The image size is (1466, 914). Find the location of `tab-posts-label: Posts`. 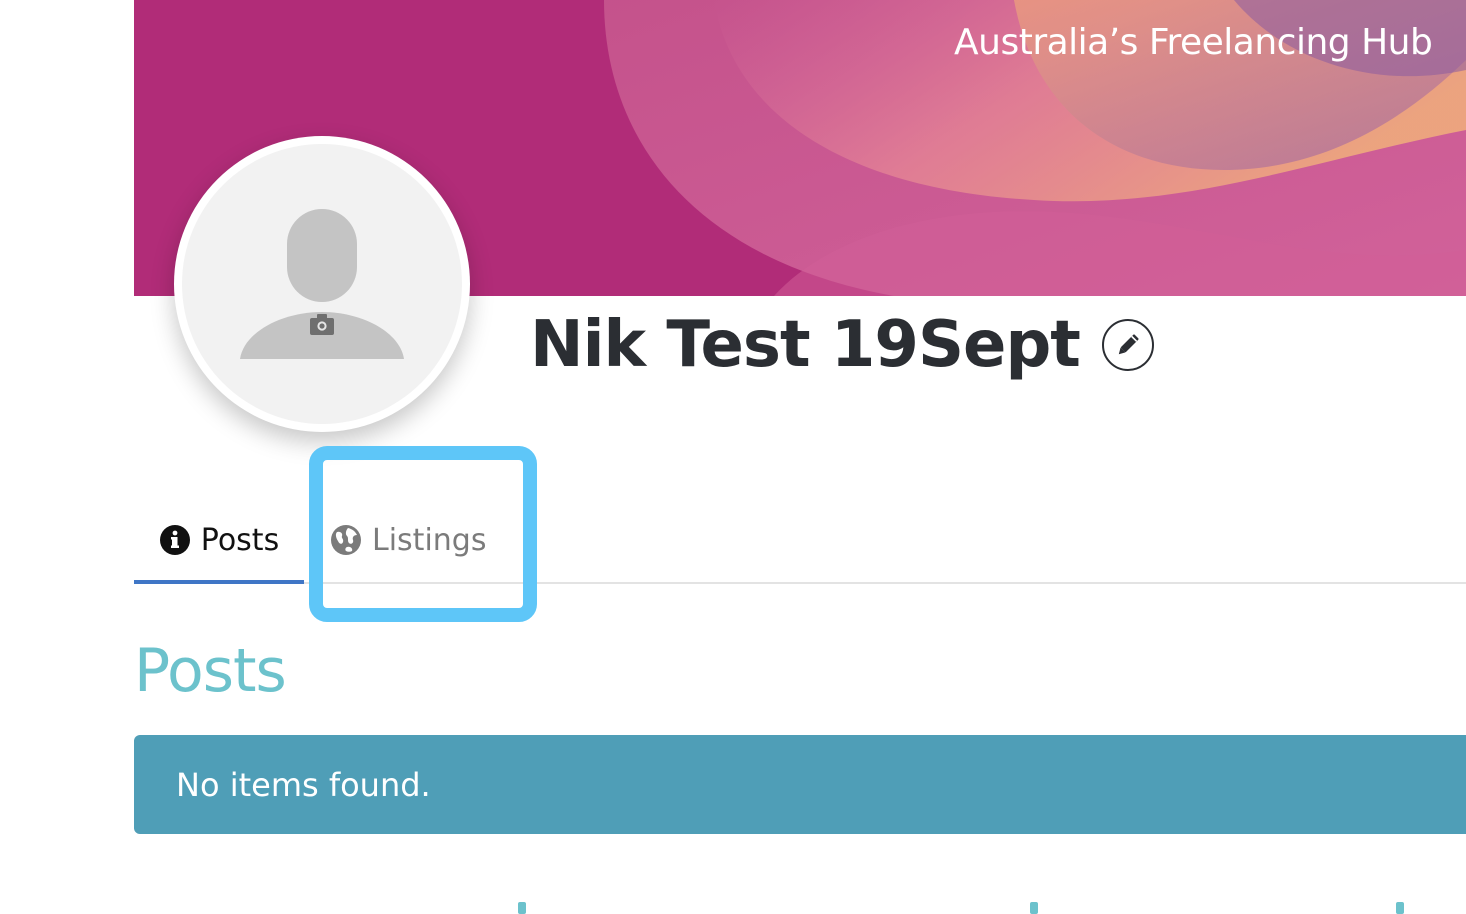

tab-posts-label: Posts is located at coordinates (240, 540).